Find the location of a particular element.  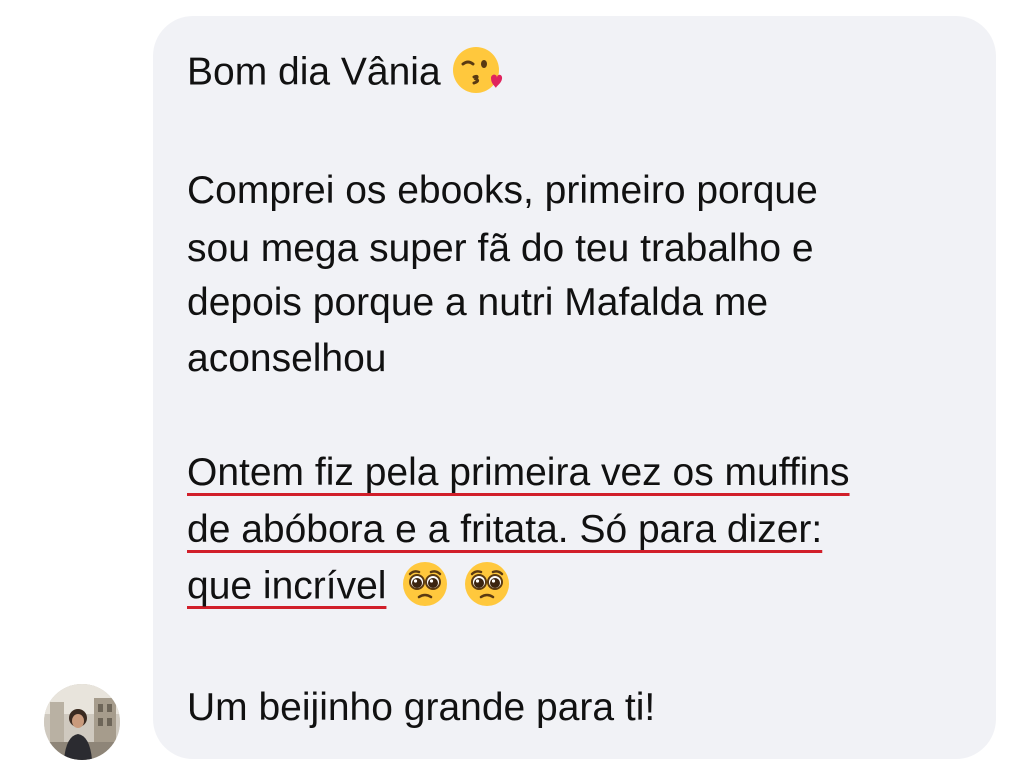

closing-line: Um beijinho grande para ti! is located at coordinates (421, 707).